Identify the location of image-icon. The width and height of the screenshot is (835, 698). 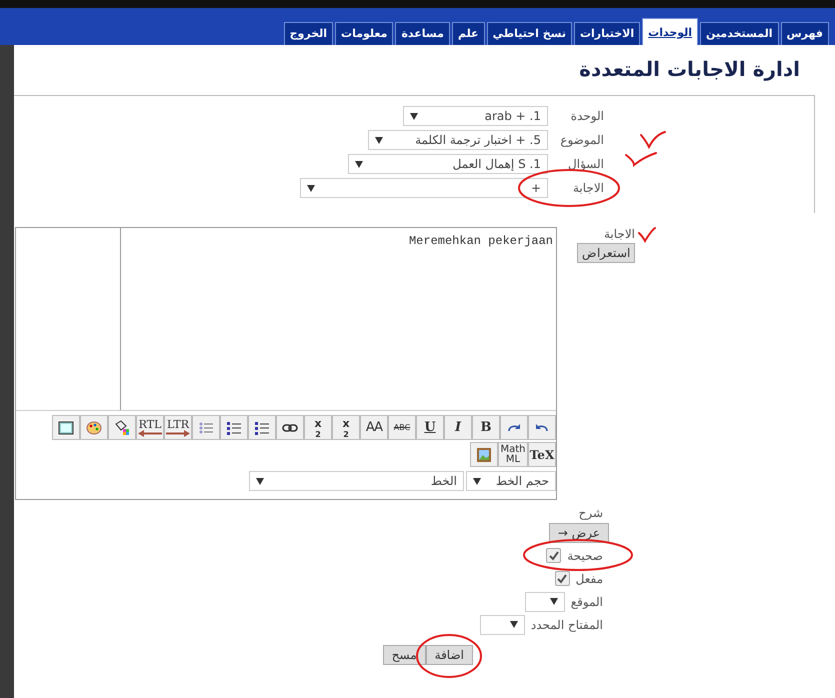
(484, 455).